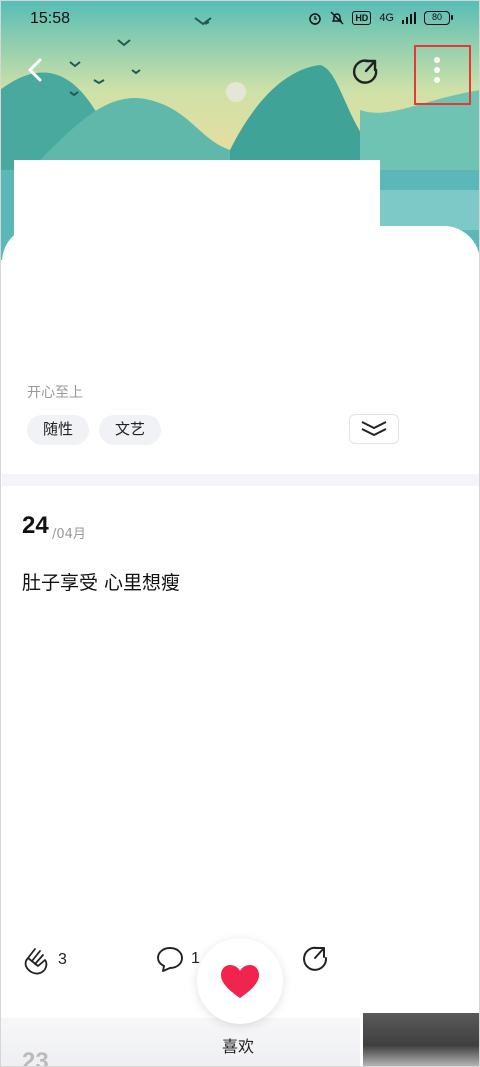 Image resolution: width=480 pixels, height=1067 pixels. What do you see at coordinates (240, 20) in the screenshot?
I see `status-bar: 15:58 HD 4G 80` at bounding box center [240, 20].